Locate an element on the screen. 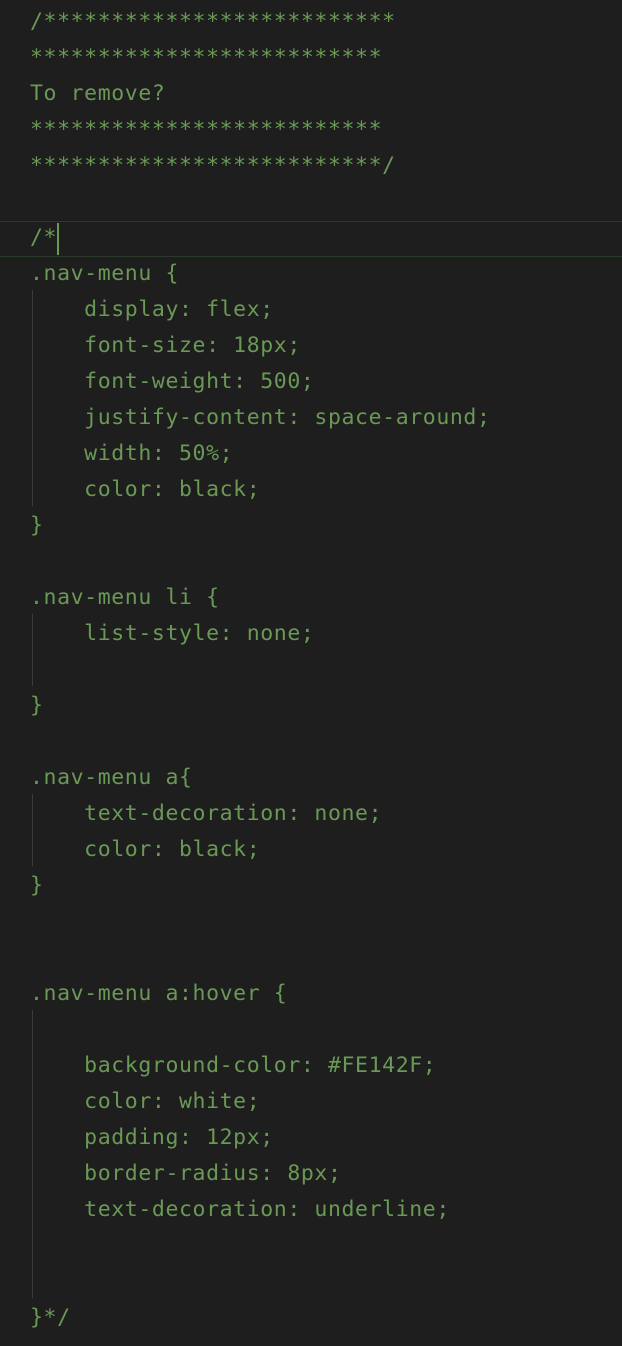 This screenshot has height=1346, width=622. code-line-30: background-color: #FE142F; is located at coordinates (233, 1066).